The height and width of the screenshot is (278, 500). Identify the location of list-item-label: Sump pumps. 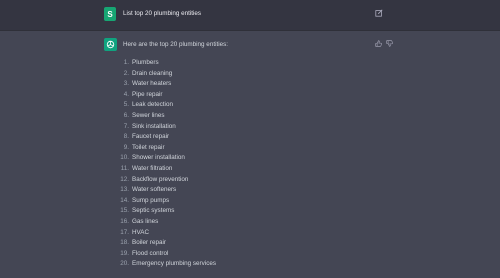
(151, 200).